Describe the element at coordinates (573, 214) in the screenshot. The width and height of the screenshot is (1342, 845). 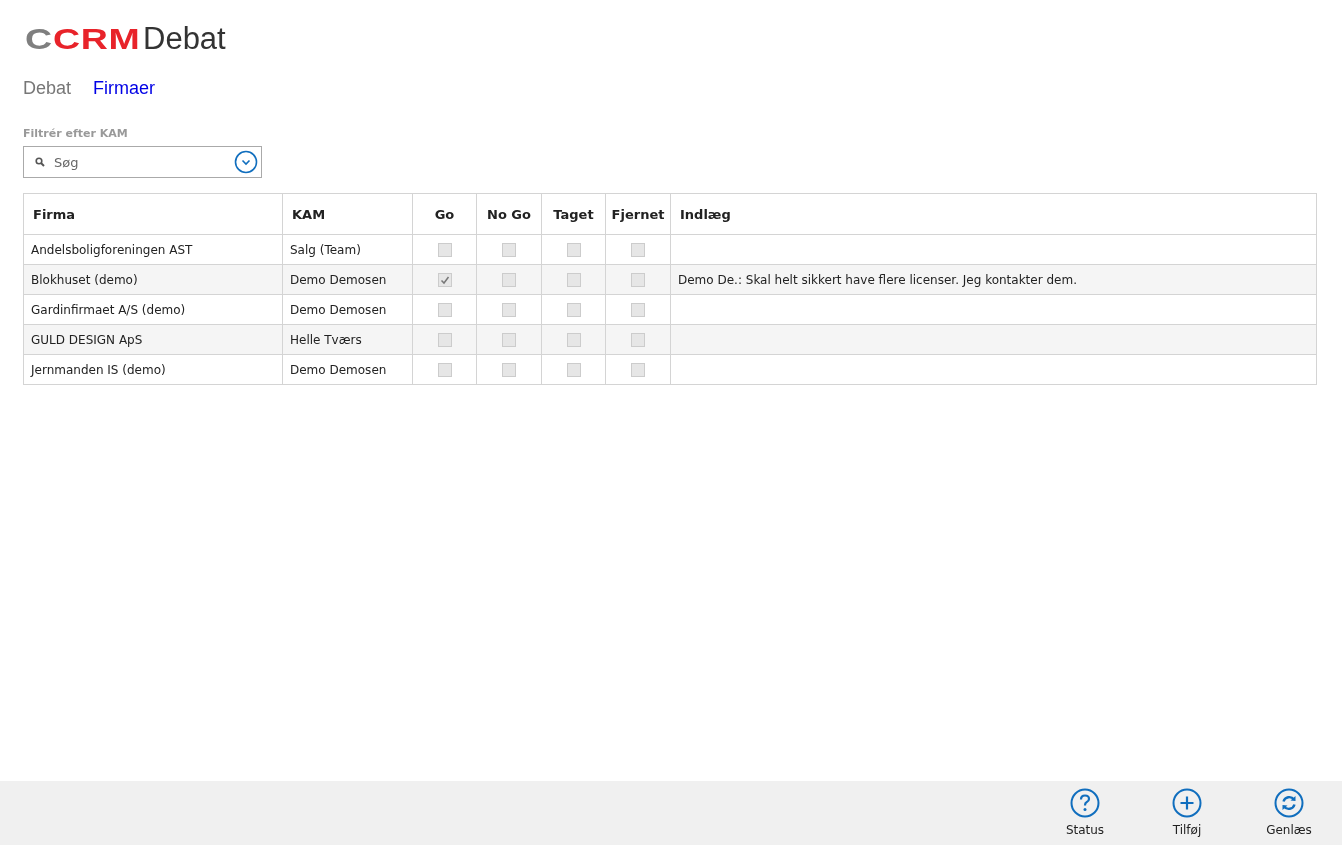
I see `column-header: Taget` at that location.